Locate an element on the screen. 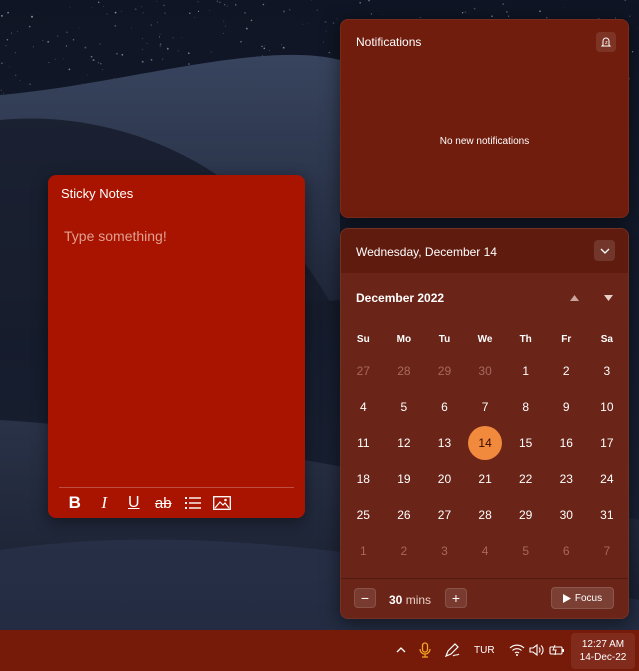 This screenshot has height=671, width=639. calendar-day: 19 is located at coordinates (404, 479).